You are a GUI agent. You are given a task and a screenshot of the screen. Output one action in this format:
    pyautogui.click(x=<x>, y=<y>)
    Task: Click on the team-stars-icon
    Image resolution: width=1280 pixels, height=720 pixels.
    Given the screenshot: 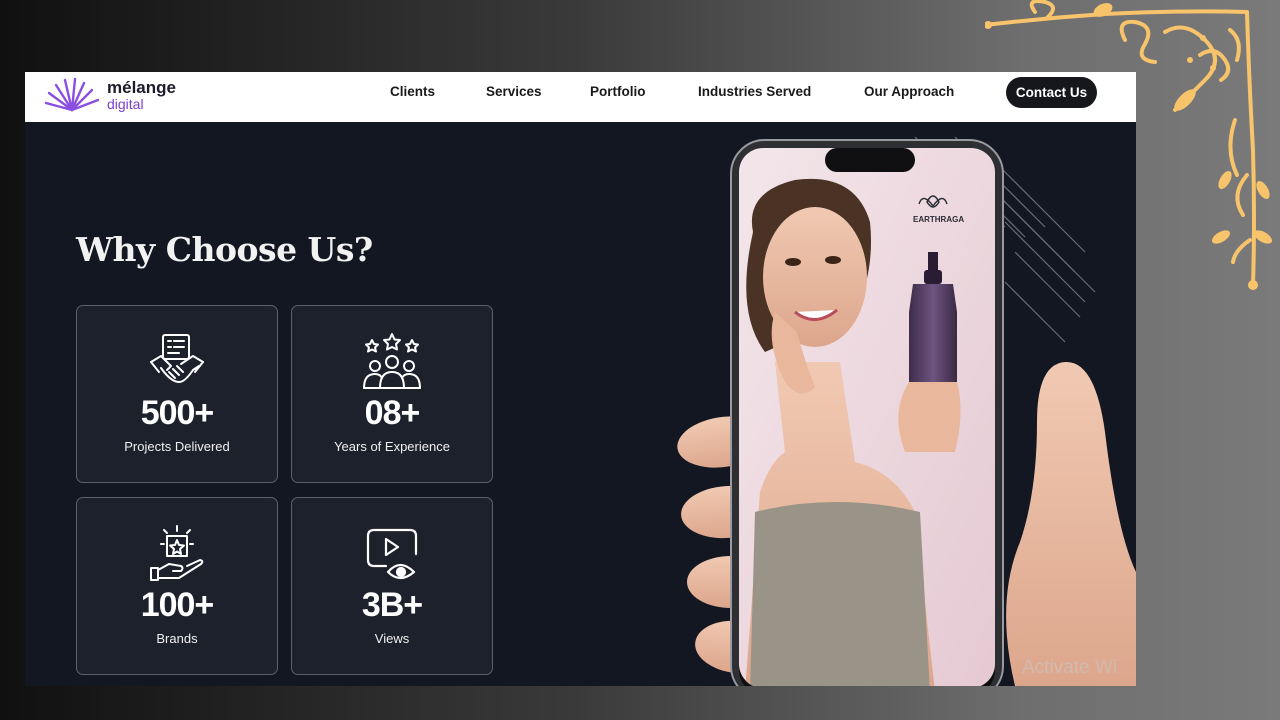 What is the action you would take?
    pyautogui.click(x=392, y=361)
    